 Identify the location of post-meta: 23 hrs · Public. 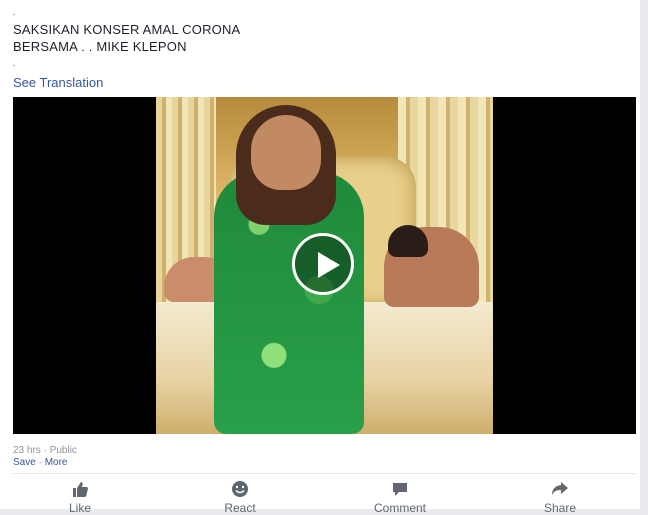
(45, 451).